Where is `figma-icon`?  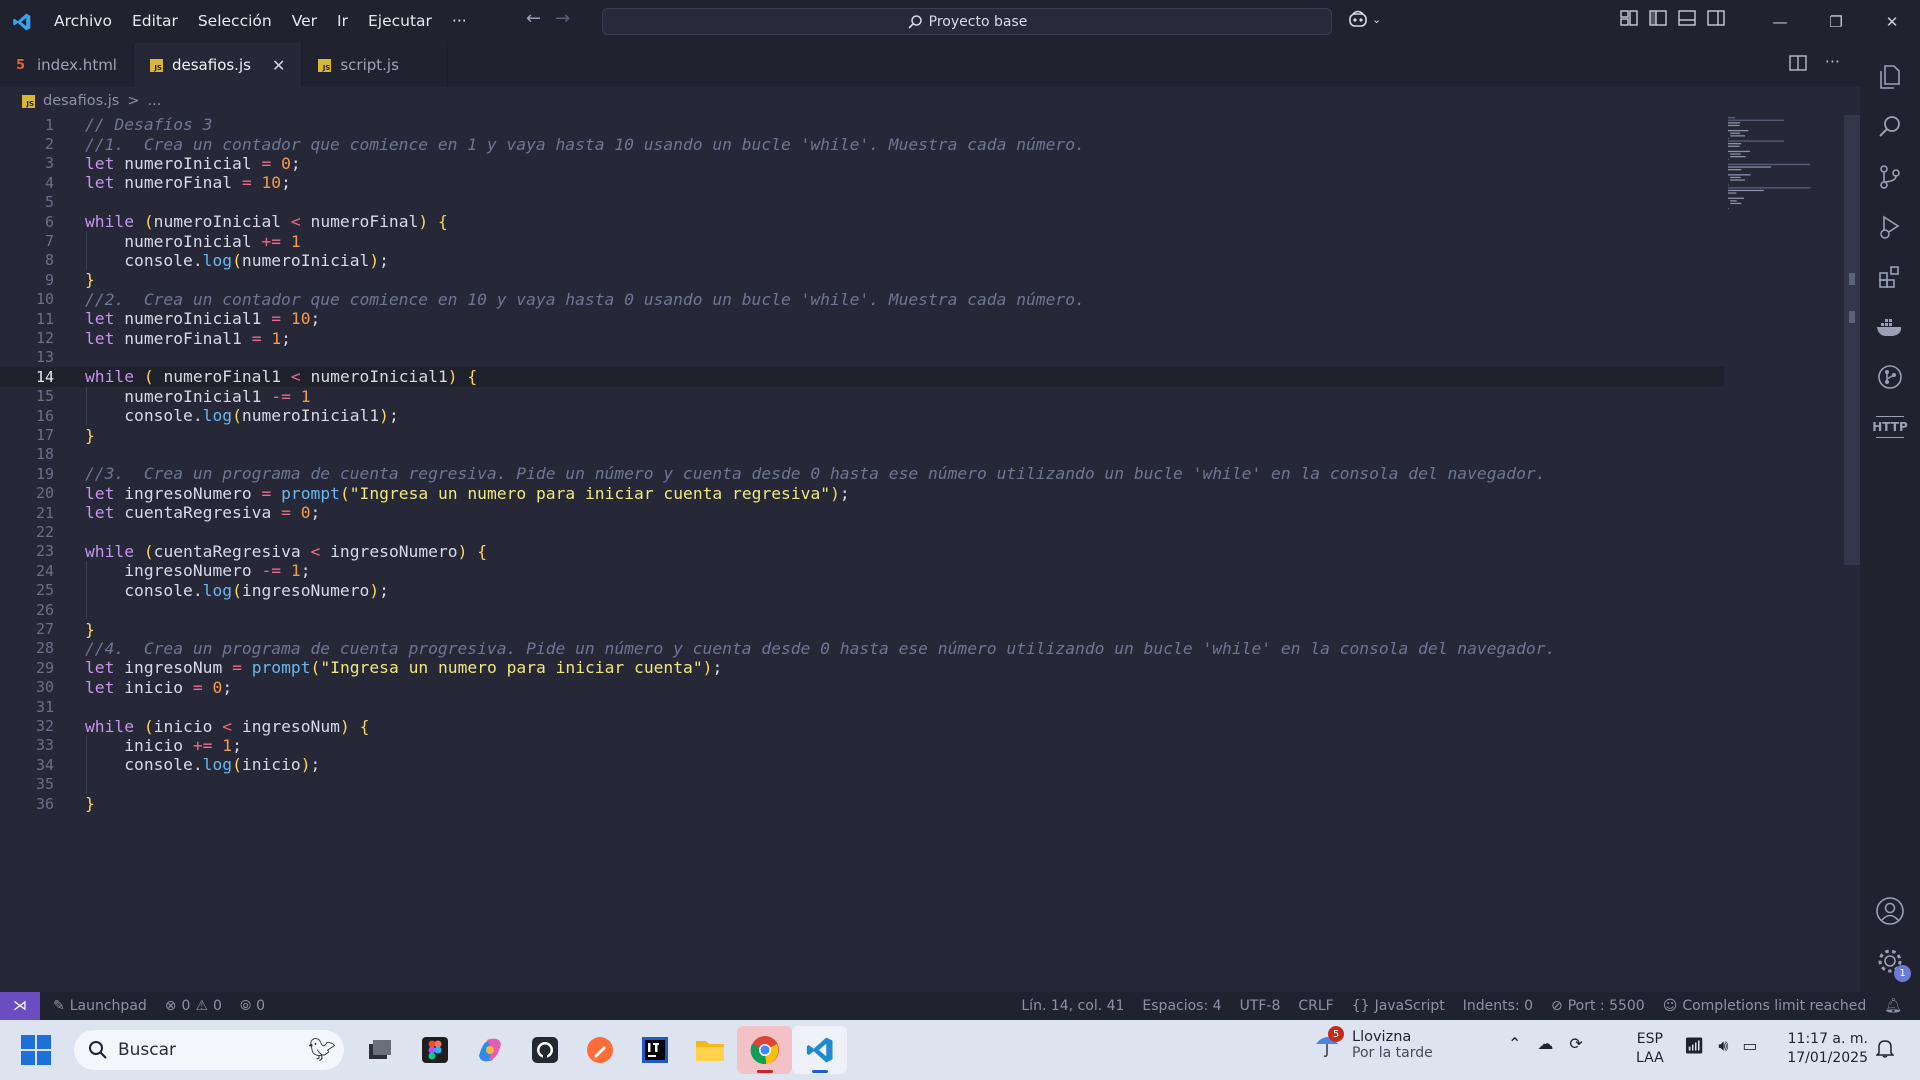
figma-icon is located at coordinates (434, 1050).